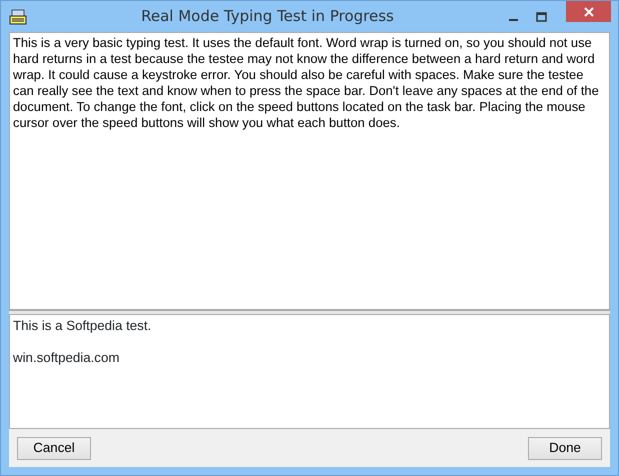 This screenshot has width=619, height=476. I want to click on close-button, so click(588, 11).